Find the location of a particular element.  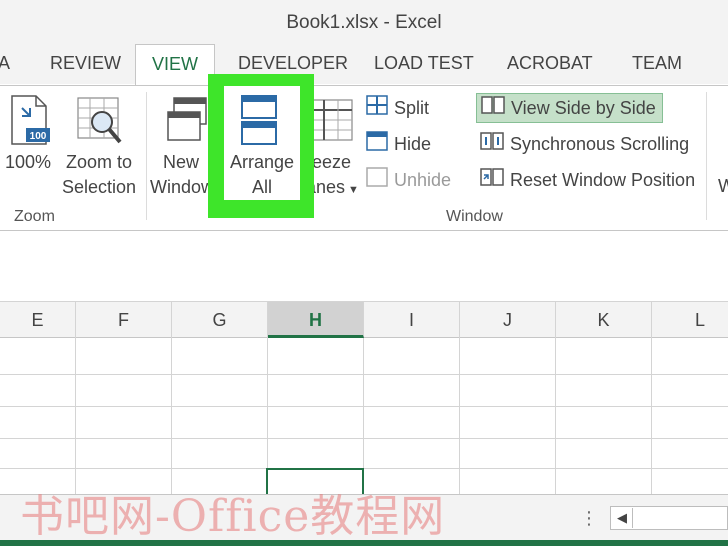

unhide-button: Unhide is located at coordinates (408, 180).